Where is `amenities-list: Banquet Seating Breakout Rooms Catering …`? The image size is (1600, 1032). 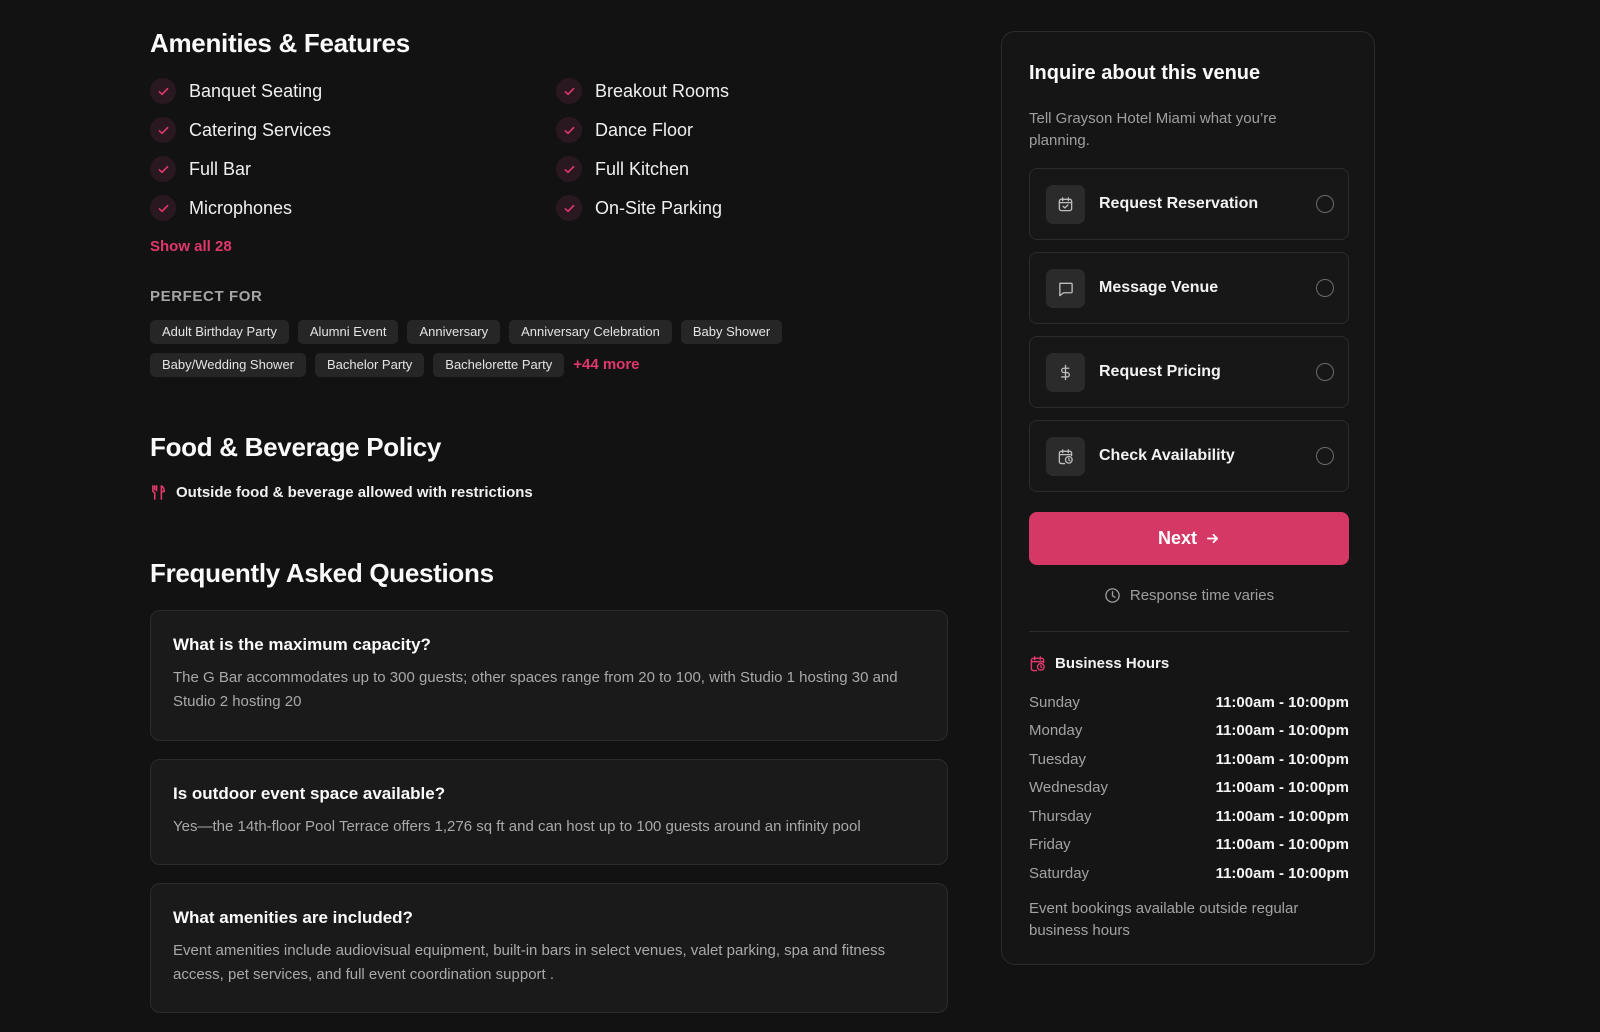 amenities-list: Banquet Seating Breakout Rooms Catering … is located at coordinates (500, 149).